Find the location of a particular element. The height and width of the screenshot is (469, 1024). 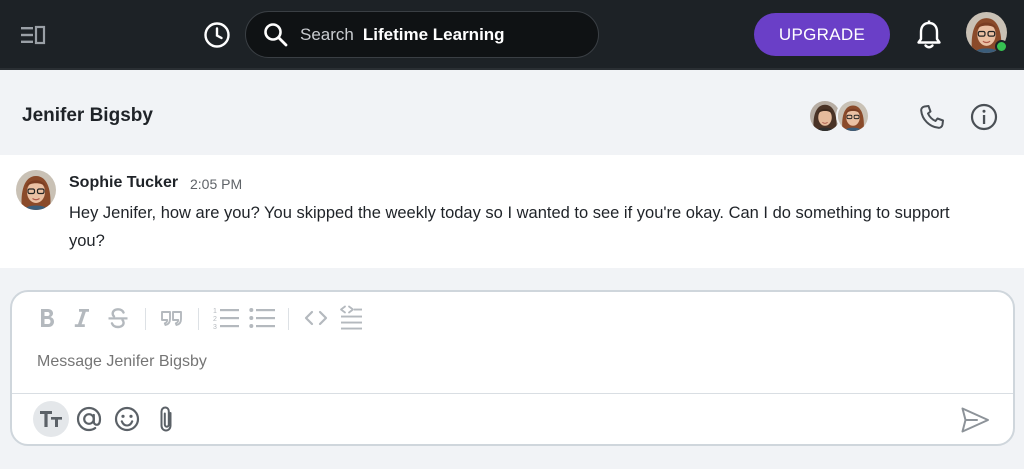

search-bar: Search Lifetime Learning is located at coordinates (422, 34).